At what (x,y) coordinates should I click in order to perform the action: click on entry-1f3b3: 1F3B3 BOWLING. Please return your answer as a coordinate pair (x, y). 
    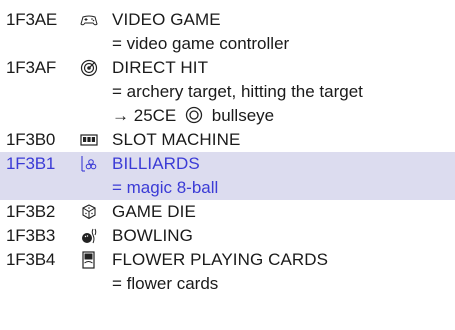
    Looking at the image, I should click on (227, 236).